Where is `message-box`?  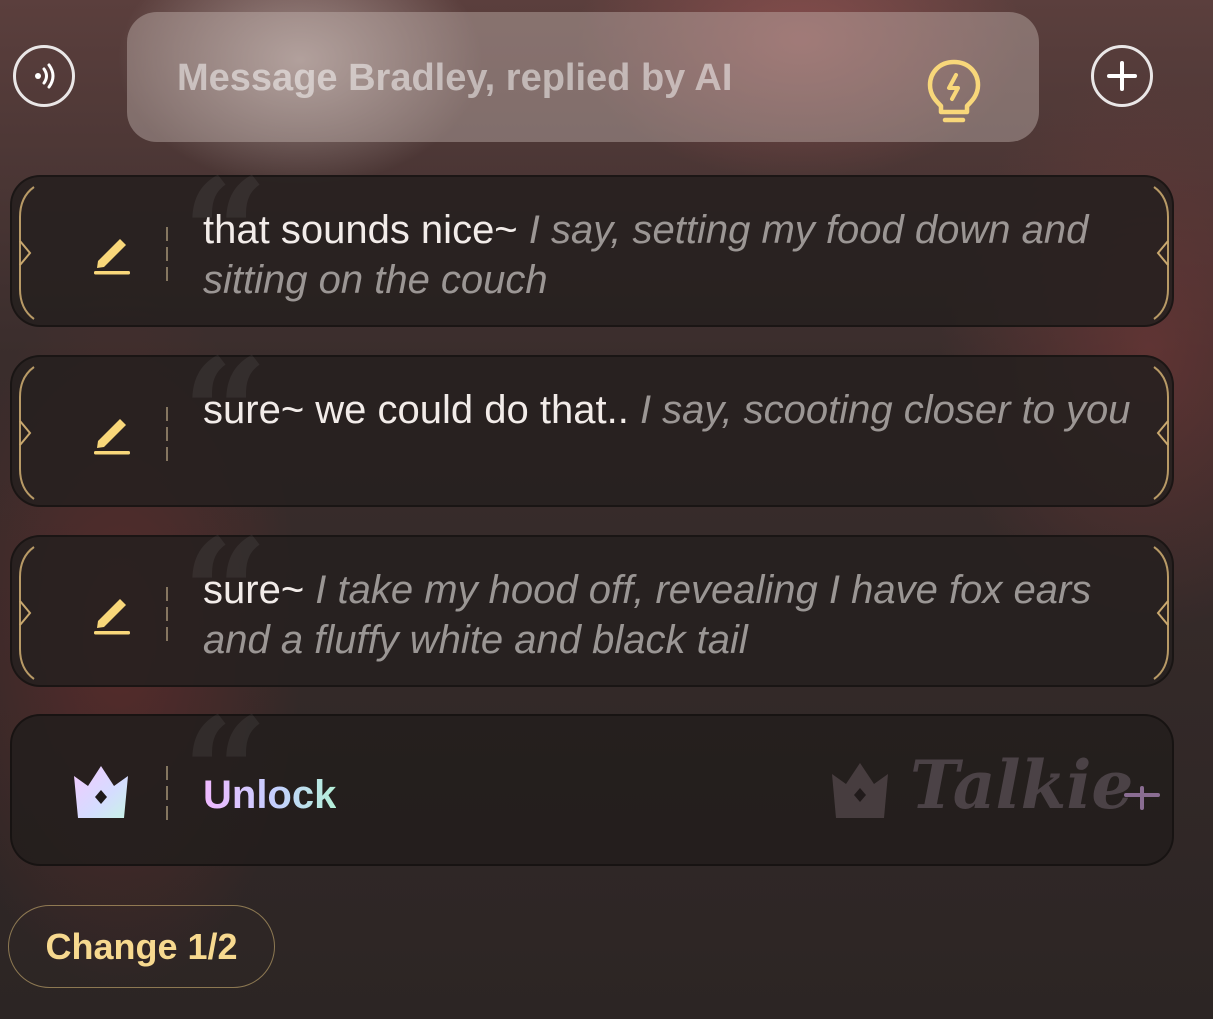
message-box is located at coordinates (583, 77).